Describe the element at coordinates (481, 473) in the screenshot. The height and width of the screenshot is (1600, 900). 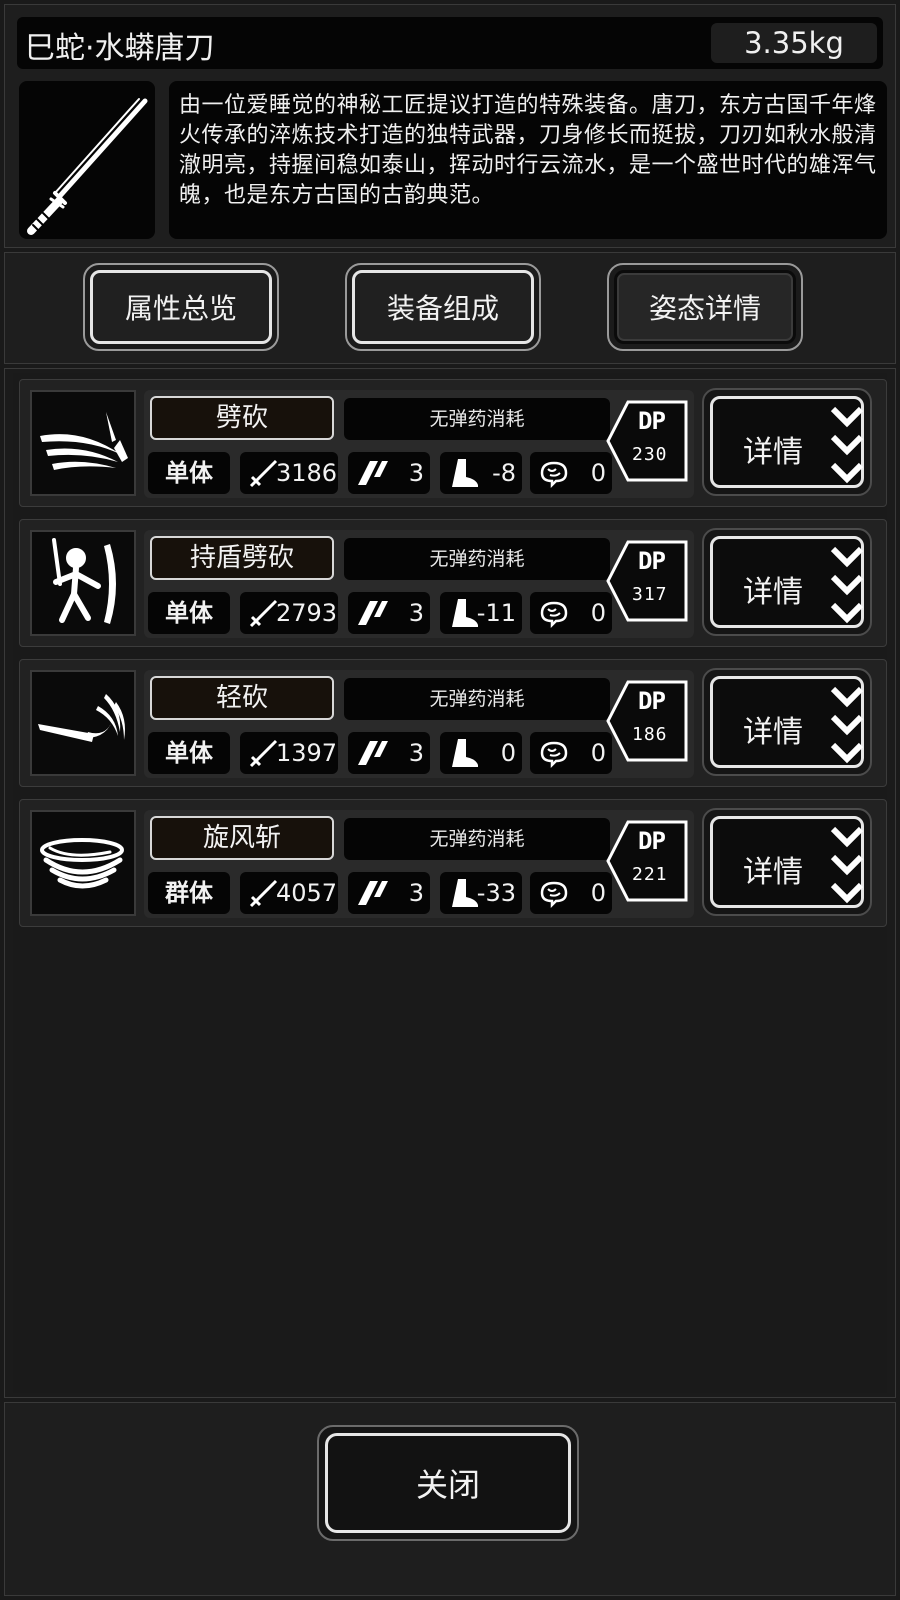
I see `move-stat: -8` at that location.